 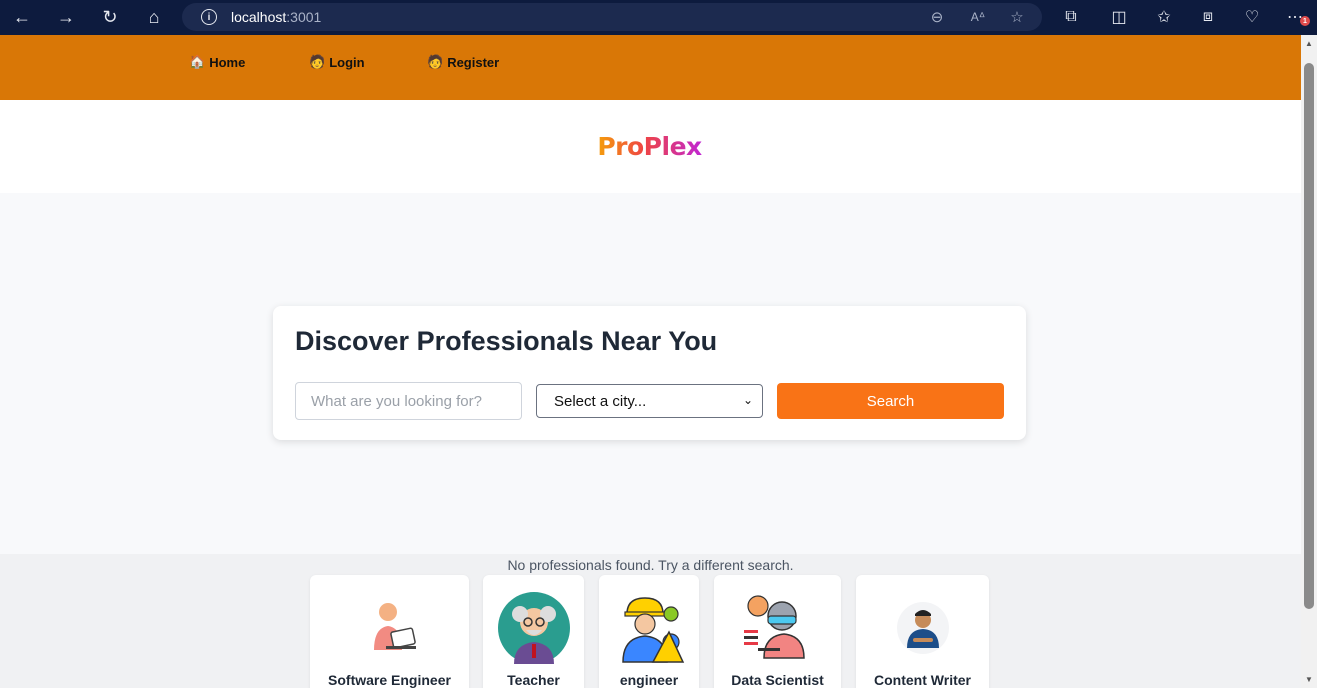 I want to click on nav-register-label: Register, so click(x=473, y=62).